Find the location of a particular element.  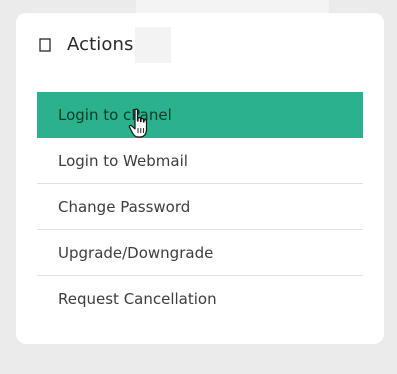

panel-title: Actions is located at coordinates (100, 44).